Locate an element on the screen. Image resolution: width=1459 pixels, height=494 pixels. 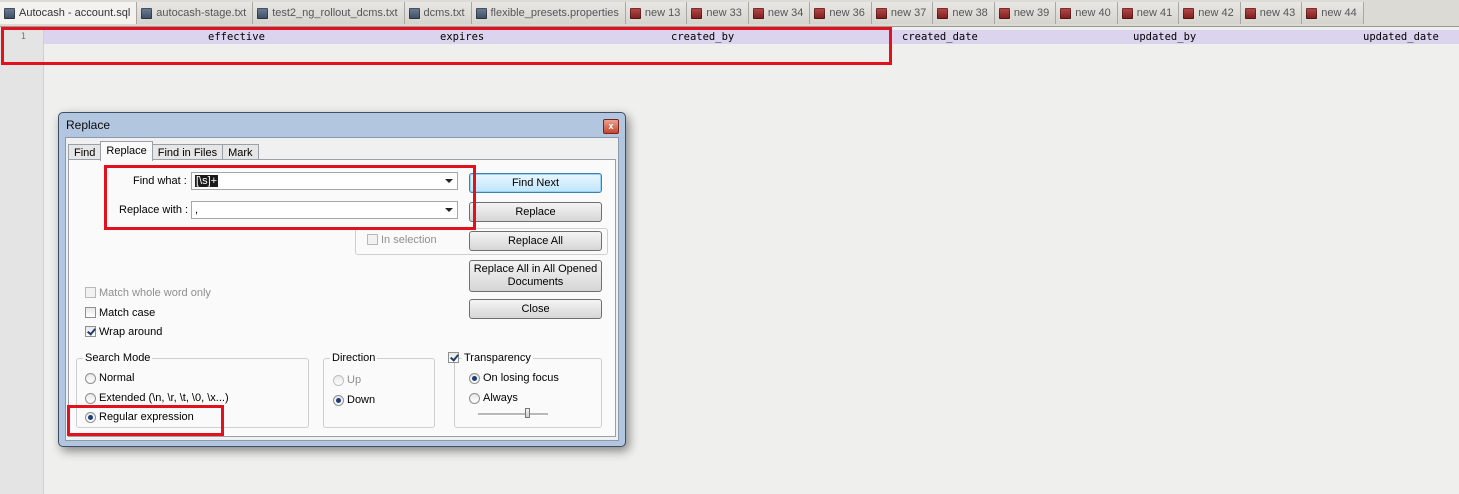
column-name: effective is located at coordinates (236, 37).